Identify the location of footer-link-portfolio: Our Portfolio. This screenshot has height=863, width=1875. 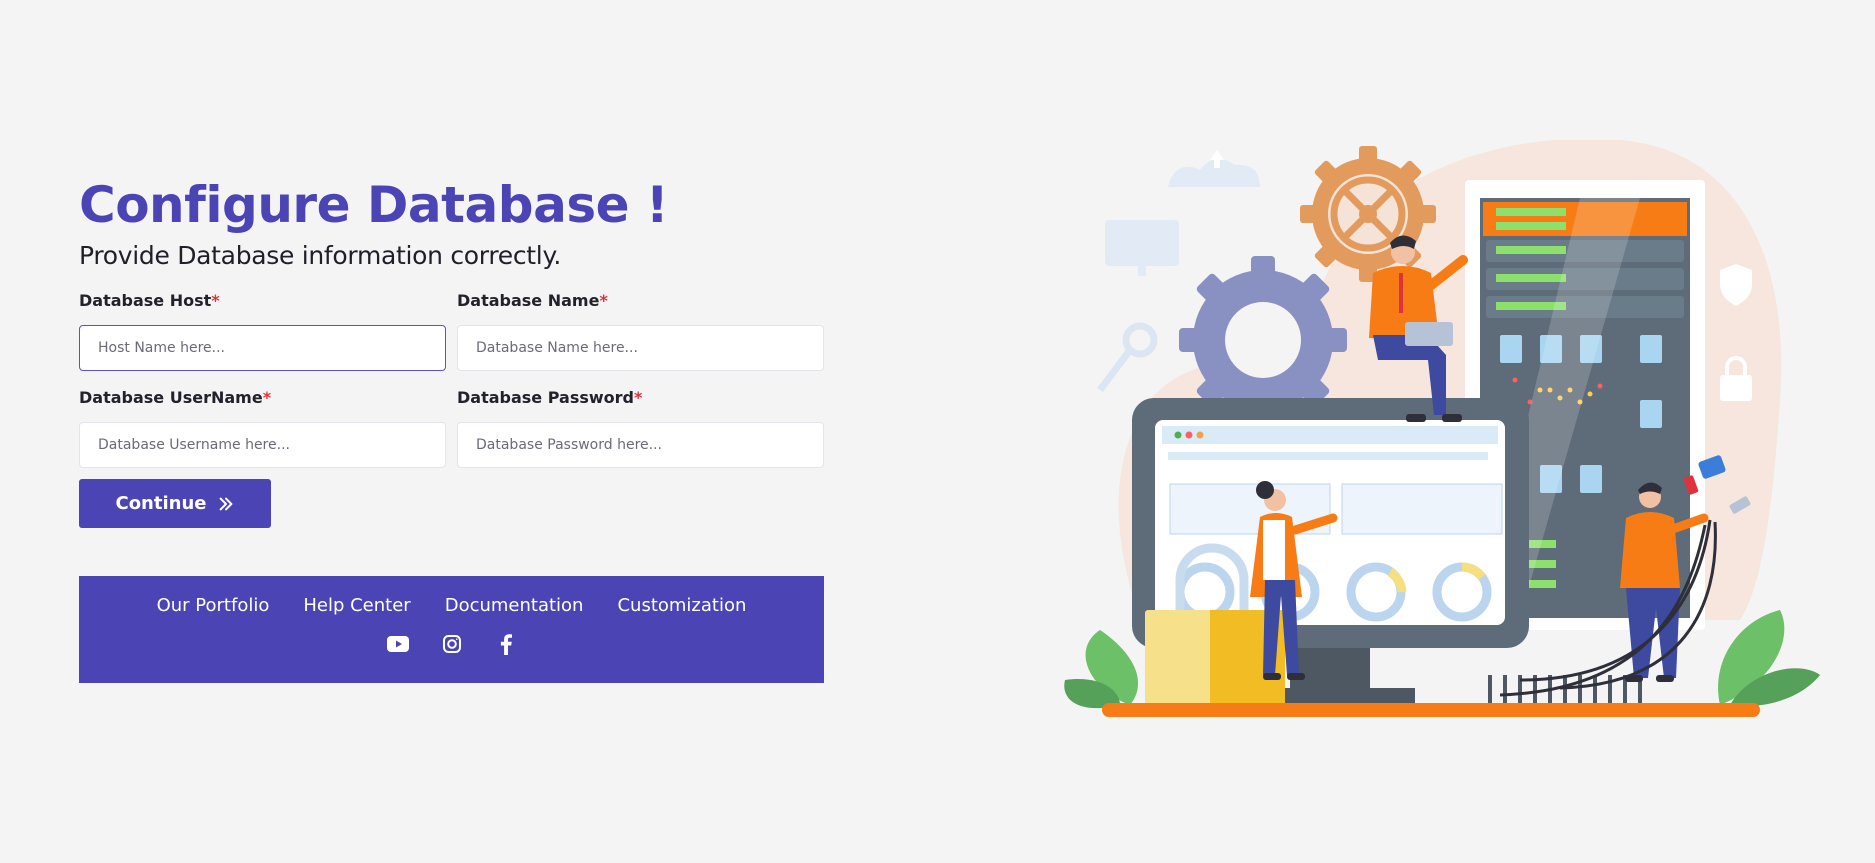
(213, 605).